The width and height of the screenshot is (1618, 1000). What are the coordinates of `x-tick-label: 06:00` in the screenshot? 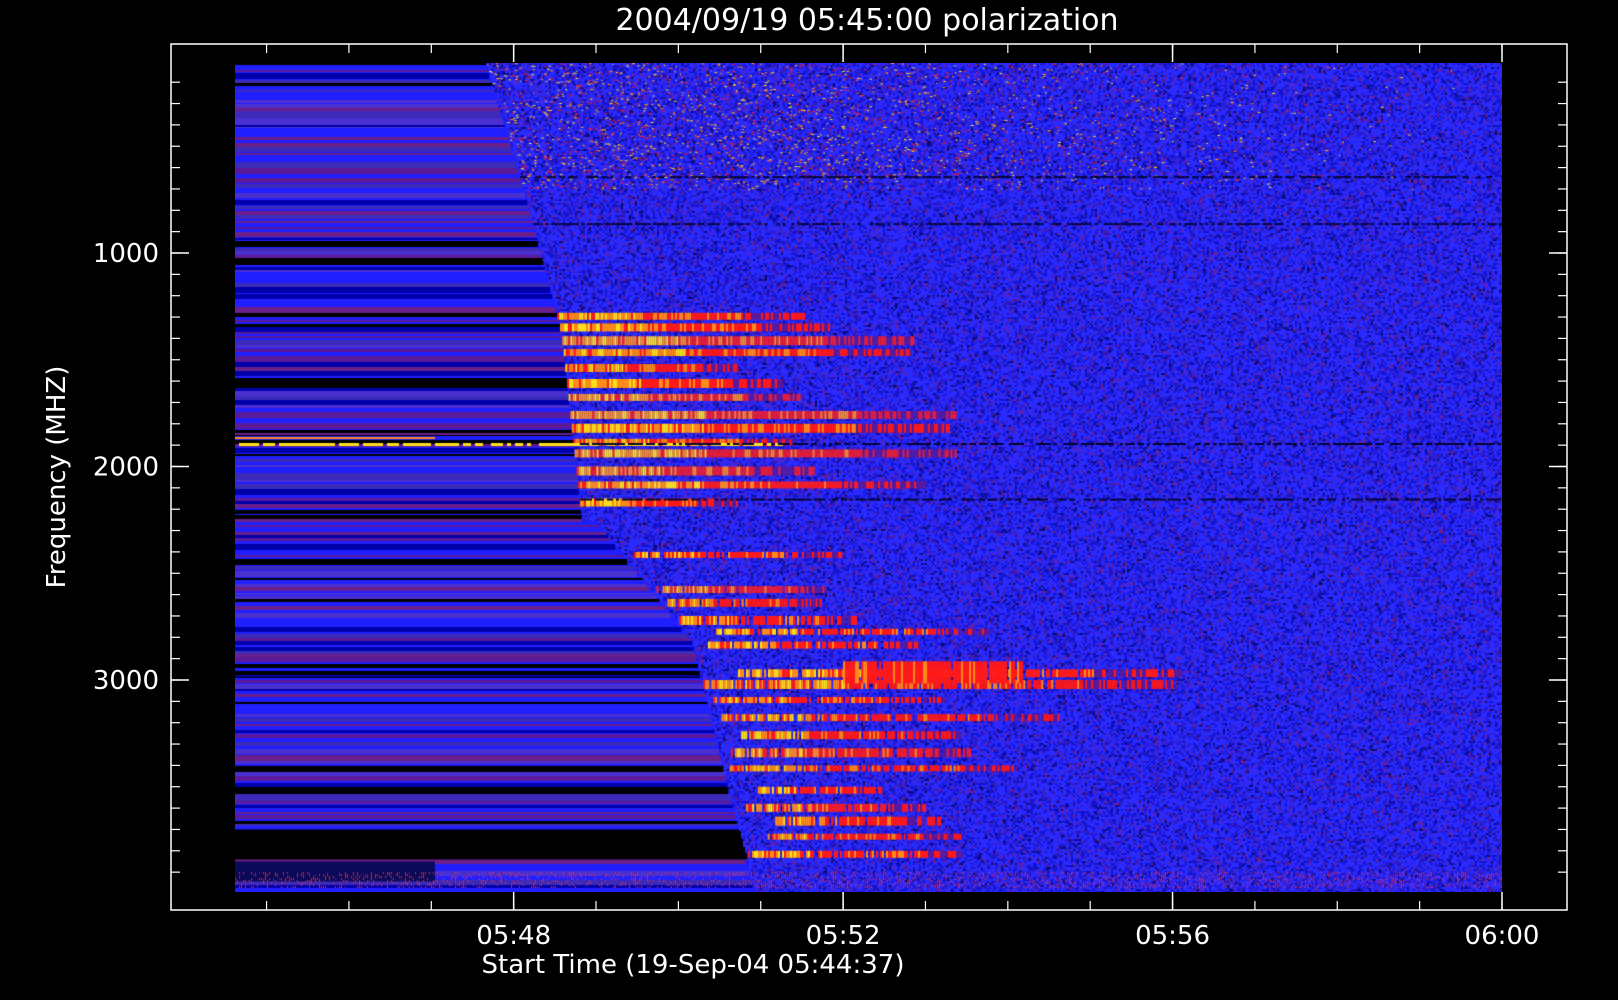 It's located at (1502, 936).